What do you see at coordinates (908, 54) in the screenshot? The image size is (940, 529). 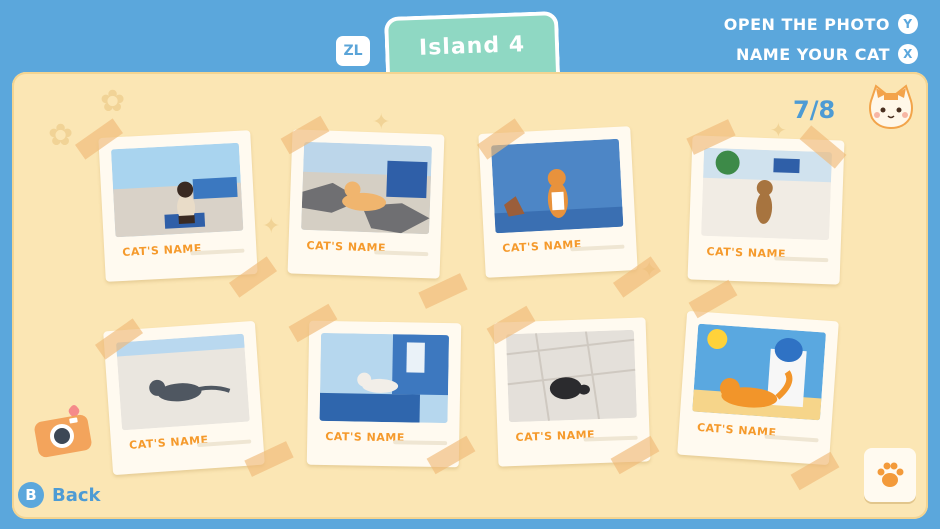 I see `x-button-icon: X` at bounding box center [908, 54].